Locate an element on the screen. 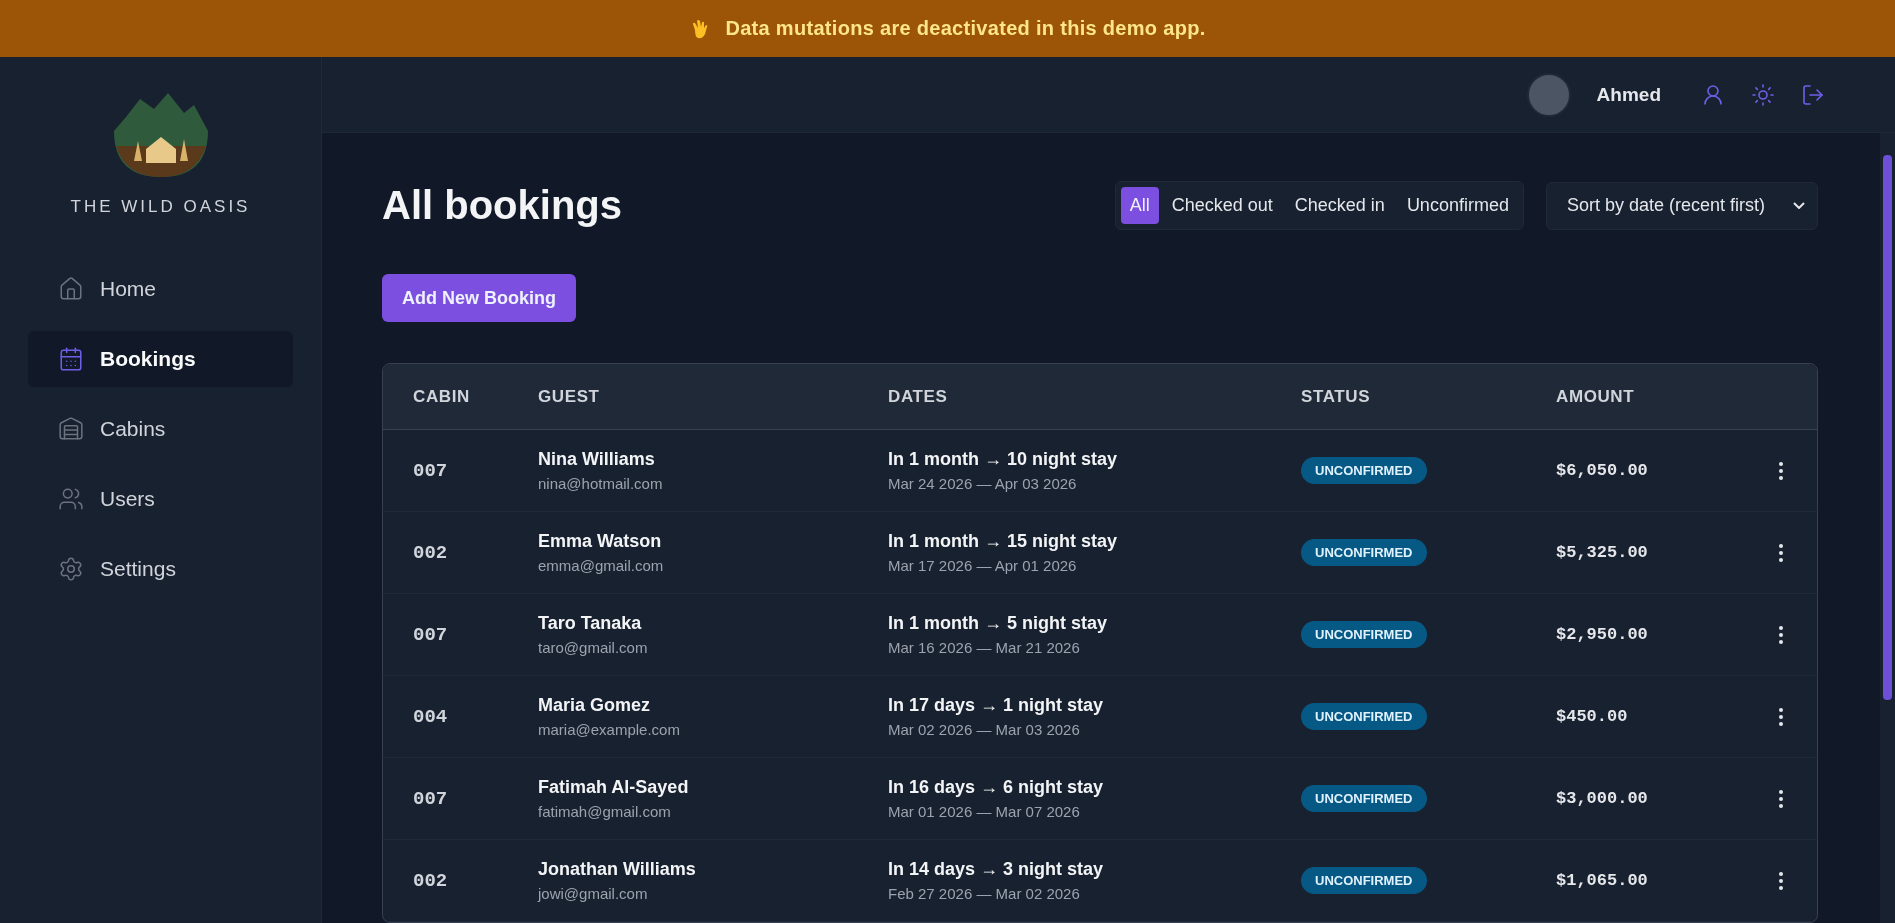  user-icon is located at coordinates (1713, 94).